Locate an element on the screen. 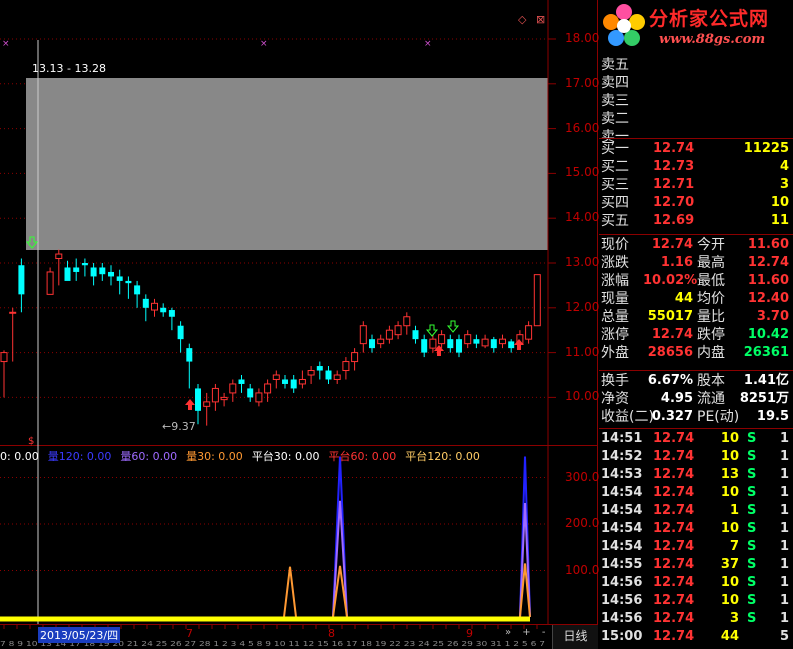 Image resolution: width=793 pixels, height=649 pixels. price-tick-label: 15.00 is located at coordinates (582, 172).